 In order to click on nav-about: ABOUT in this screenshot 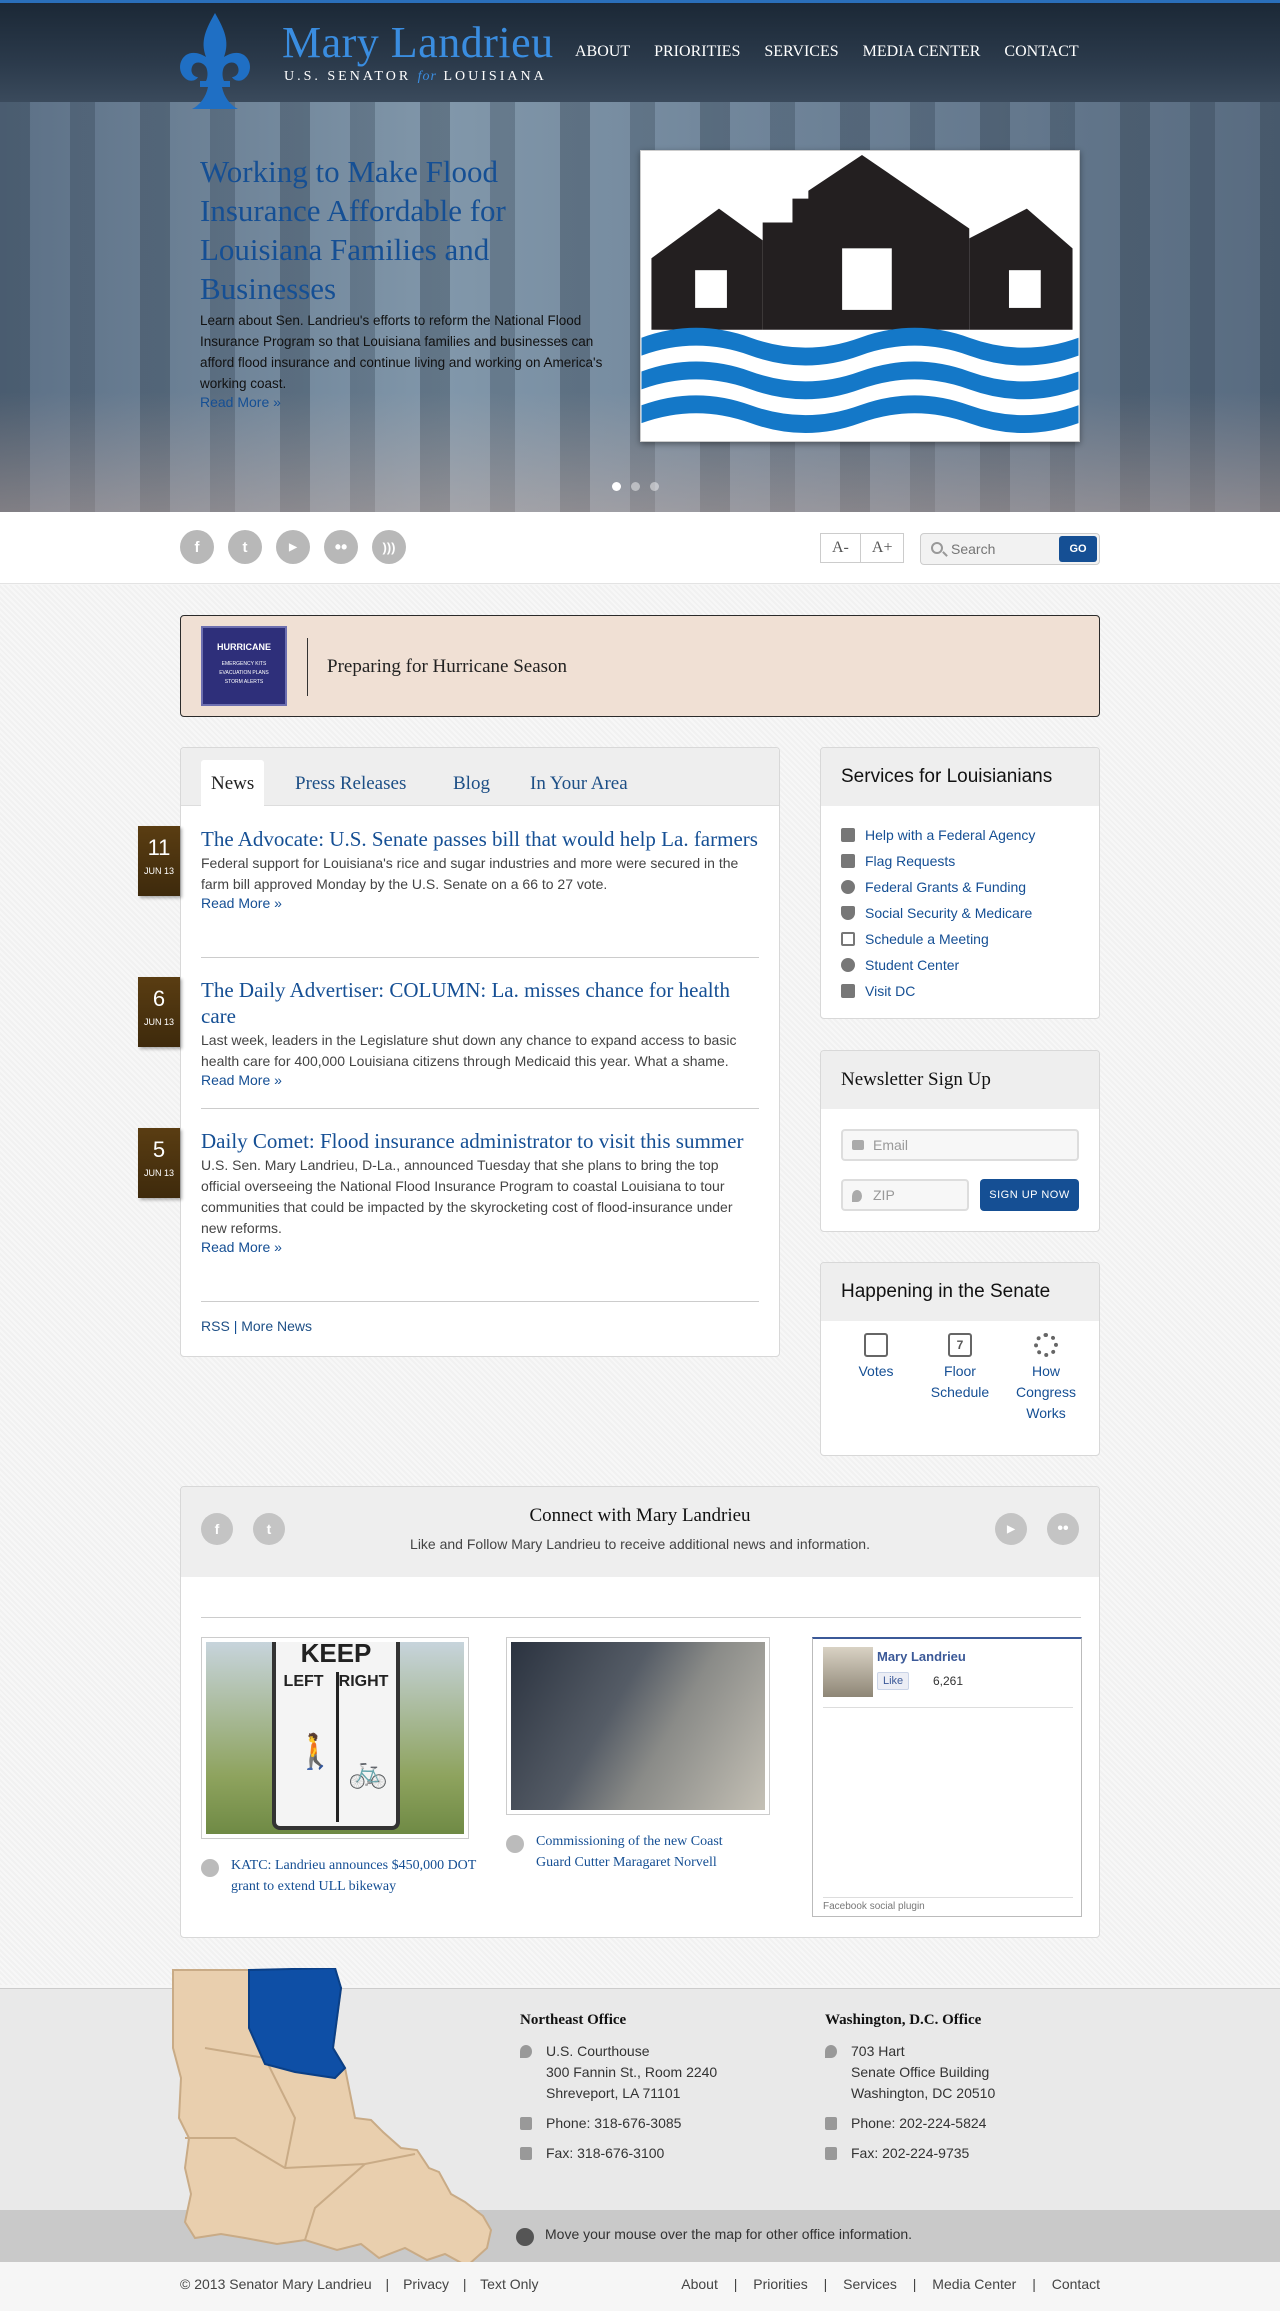, I will do `click(602, 52)`.